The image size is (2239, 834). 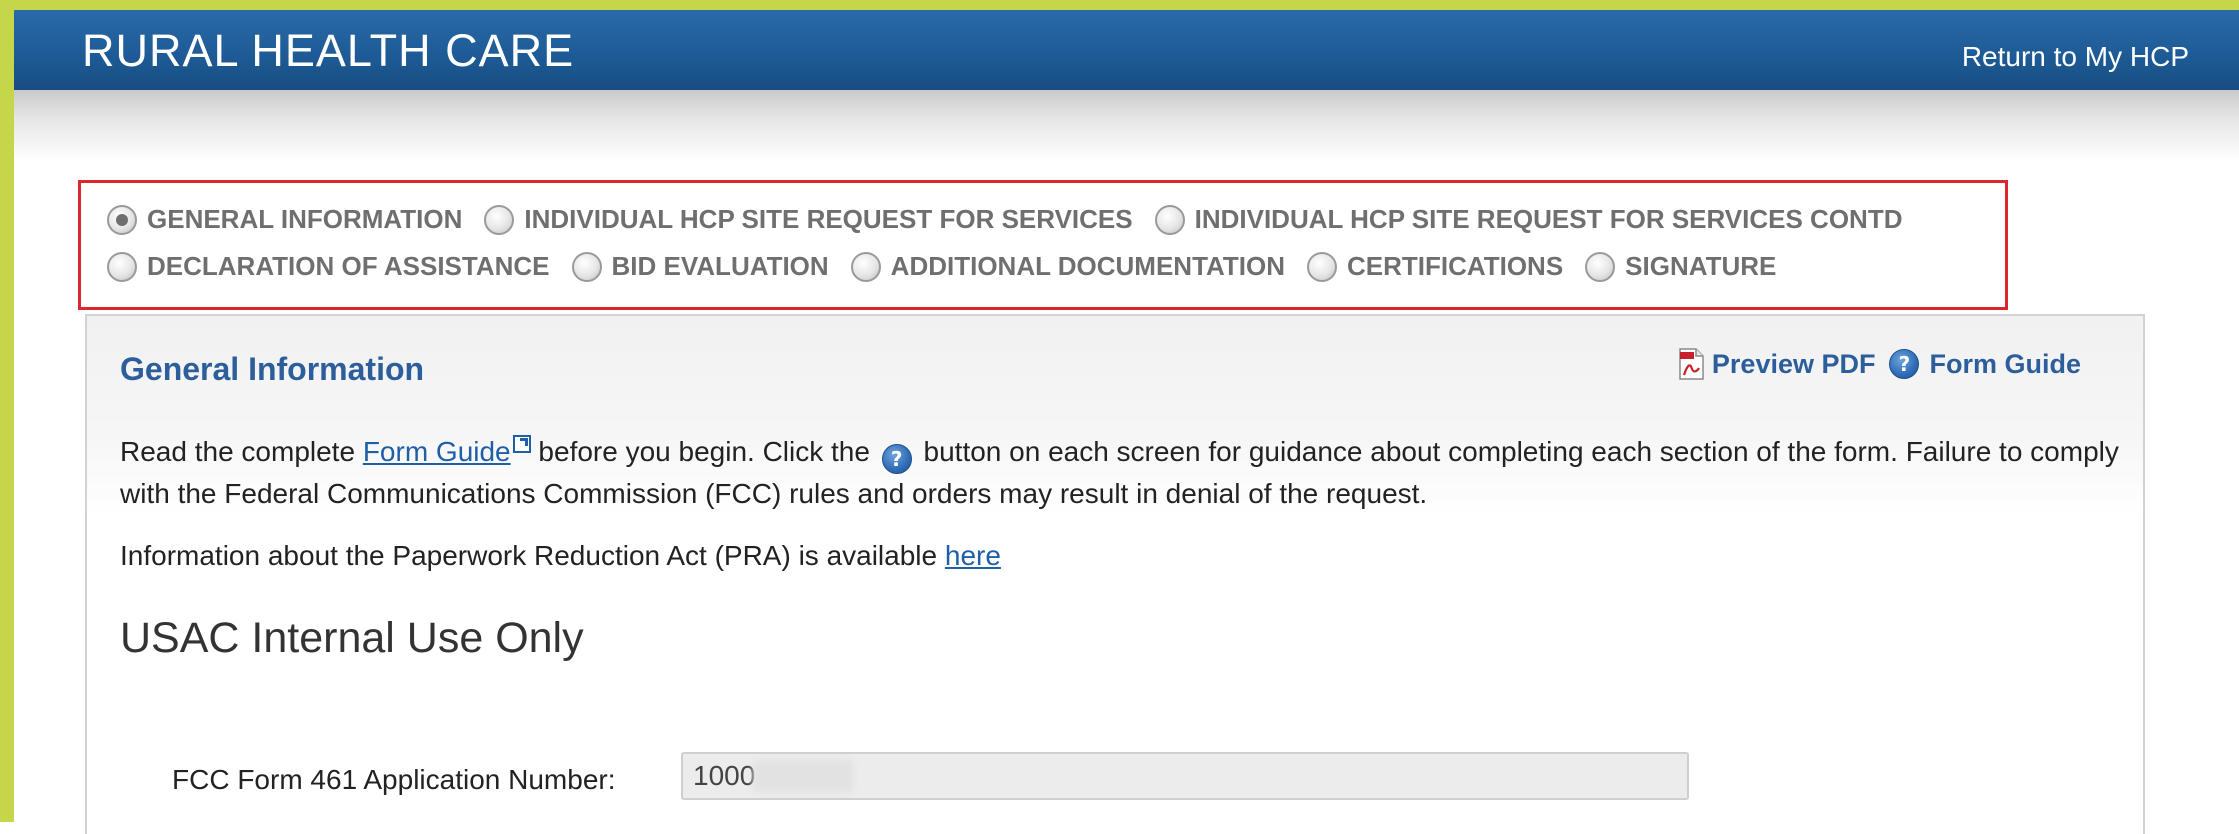 I want to click on intro-text-1: Read the complete, so click(x=241, y=451).